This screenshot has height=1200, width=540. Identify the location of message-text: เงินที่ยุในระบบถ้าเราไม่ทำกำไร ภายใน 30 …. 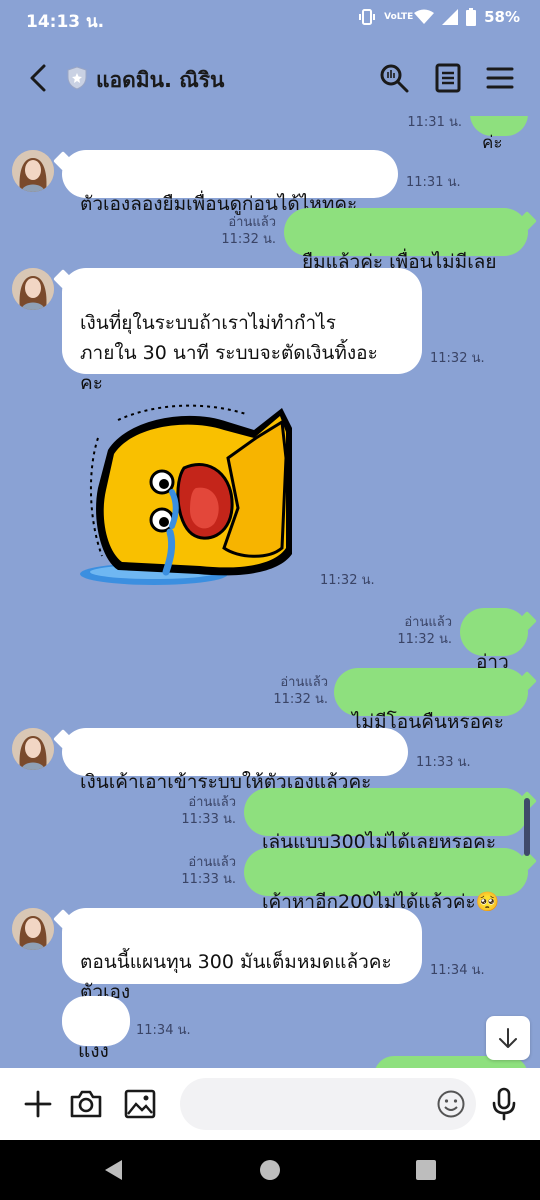
(229, 353).